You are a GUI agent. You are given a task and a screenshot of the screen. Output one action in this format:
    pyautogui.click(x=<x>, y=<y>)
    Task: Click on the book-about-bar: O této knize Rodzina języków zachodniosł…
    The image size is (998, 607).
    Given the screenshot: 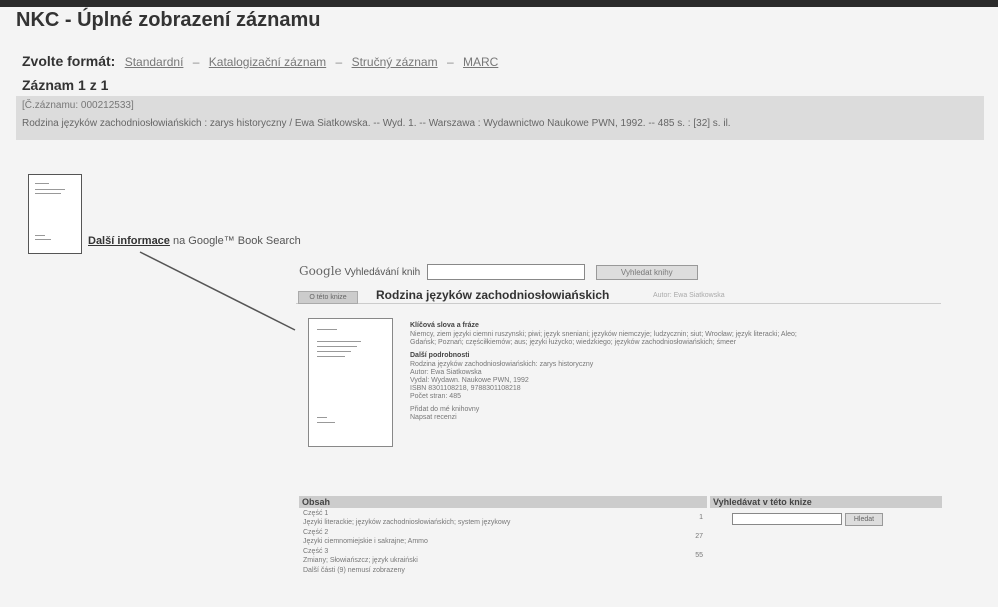 What is the action you would take?
    pyautogui.click(x=618, y=296)
    